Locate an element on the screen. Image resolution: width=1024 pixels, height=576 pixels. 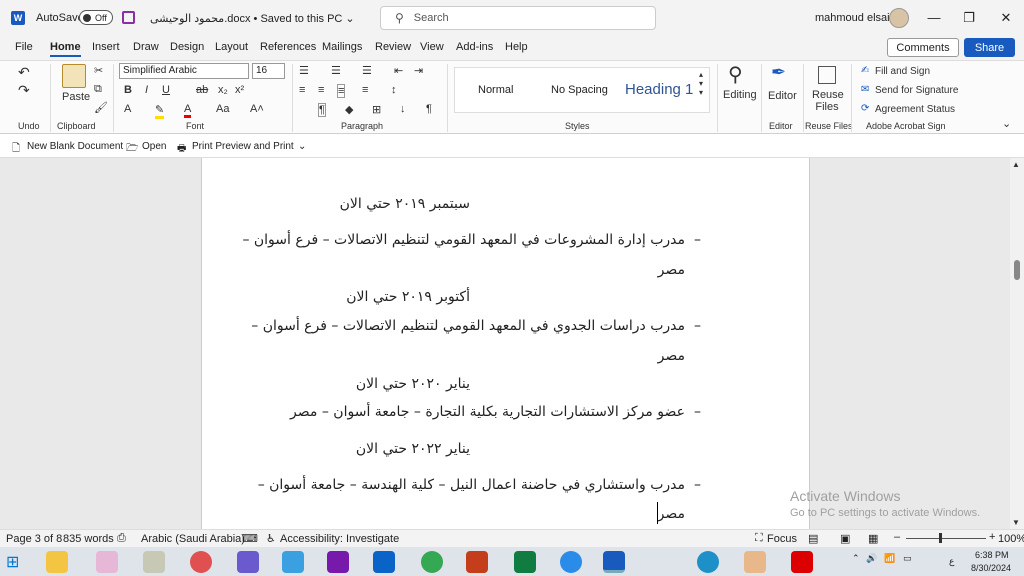
tab-home: Home is located at coordinates (65, 49).